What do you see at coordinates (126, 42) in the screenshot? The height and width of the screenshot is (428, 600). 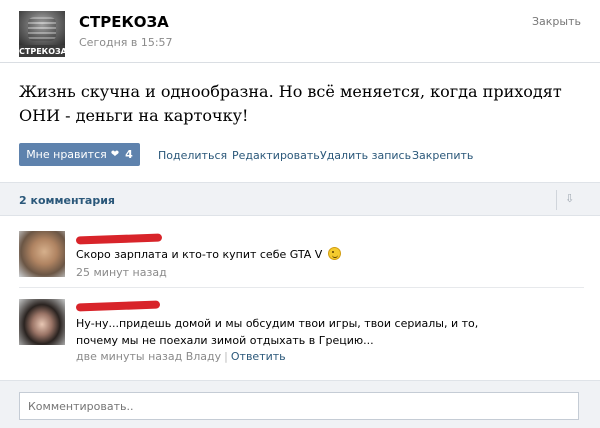 I see `post-time: Сегодня в 15:57` at bounding box center [126, 42].